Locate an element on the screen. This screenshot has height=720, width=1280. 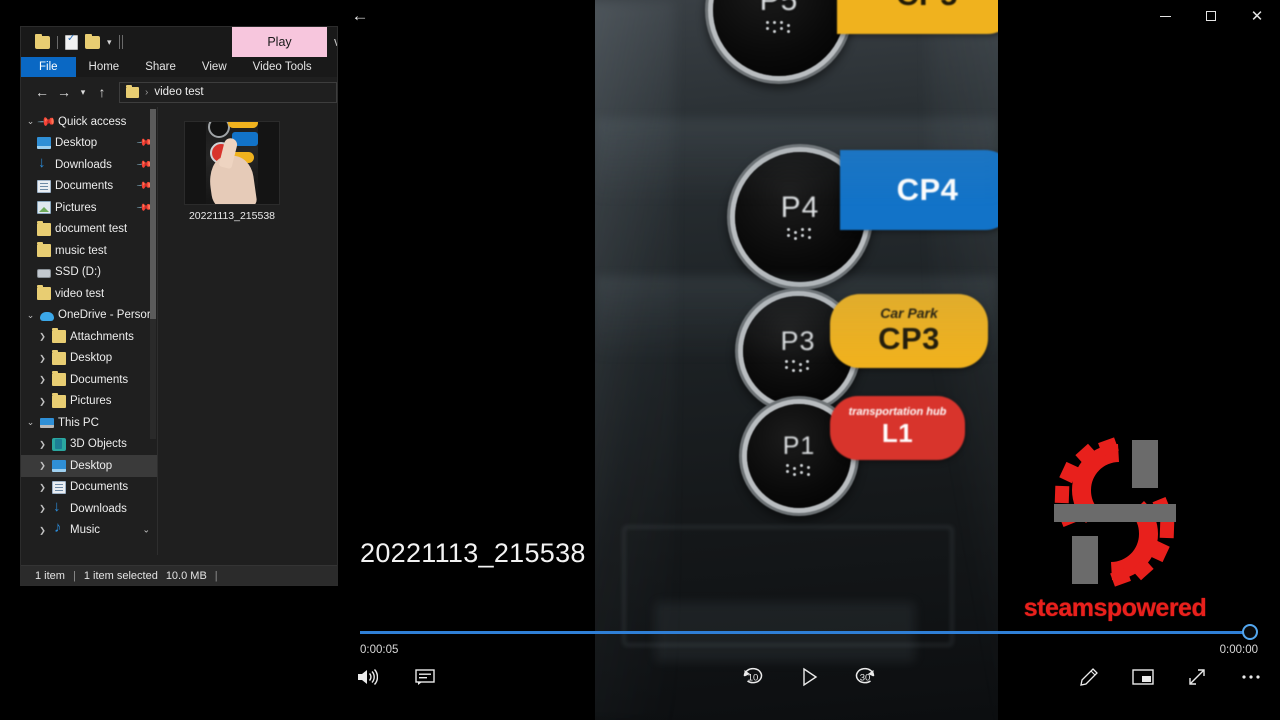
tab-play: Play is located at coordinates (279, 42).